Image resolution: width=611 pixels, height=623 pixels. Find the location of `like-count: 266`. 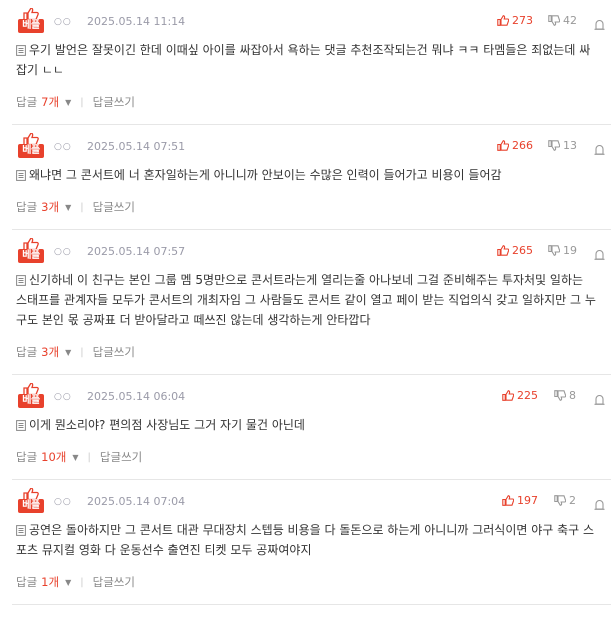

like-count: 266 is located at coordinates (522, 145).